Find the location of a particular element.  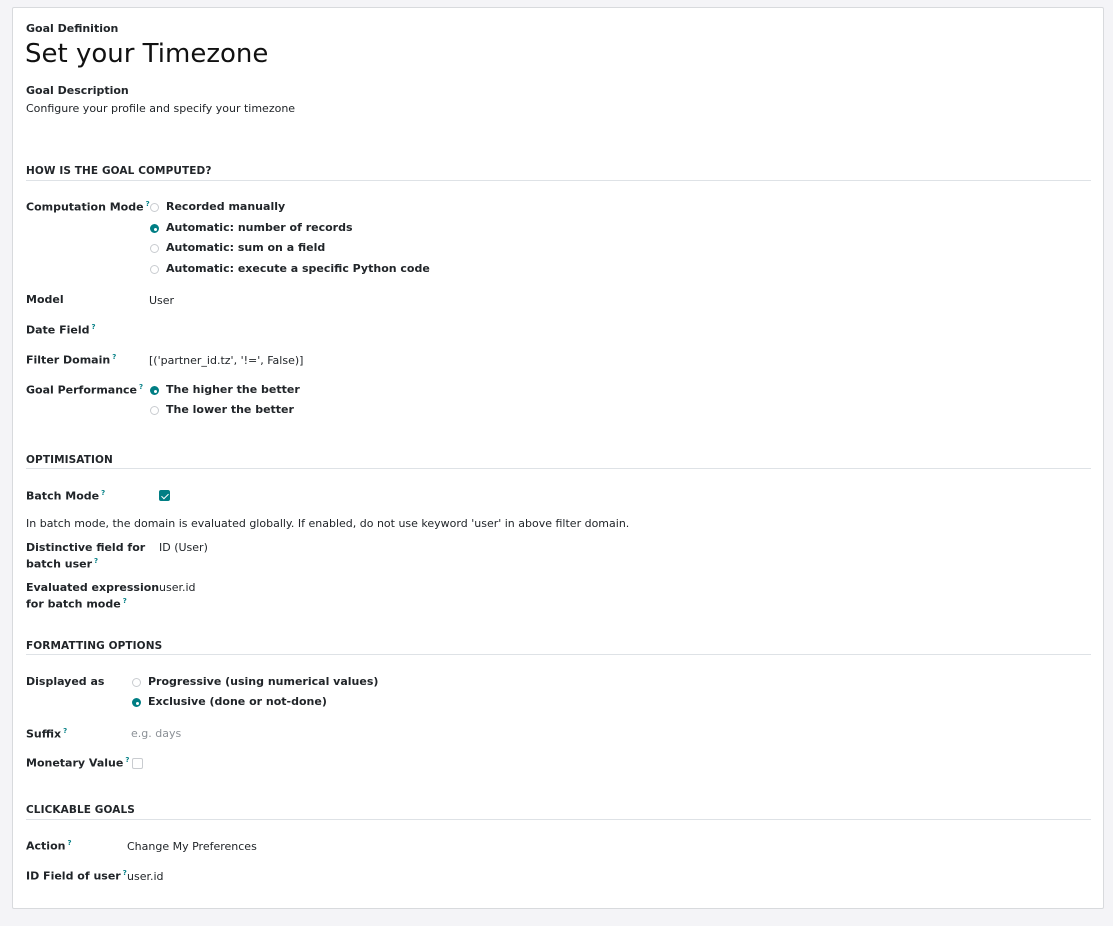

monetary-value-checkbox is located at coordinates (137, 763).